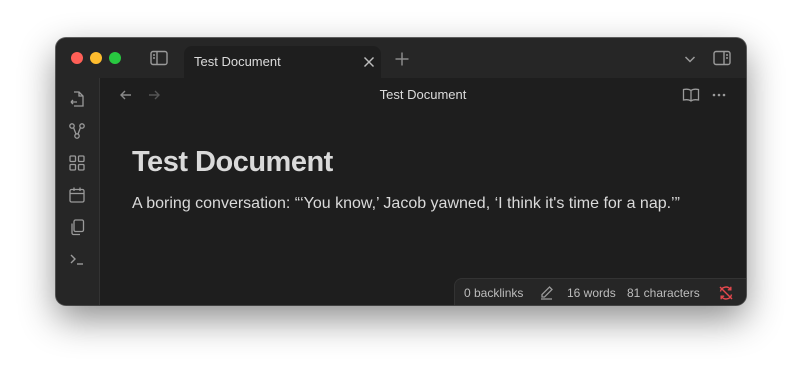  What do you see at coordinates (77, 259) in the screenshot?
I see `command-palette-terminal-icon` at bounding box center [77, 259].